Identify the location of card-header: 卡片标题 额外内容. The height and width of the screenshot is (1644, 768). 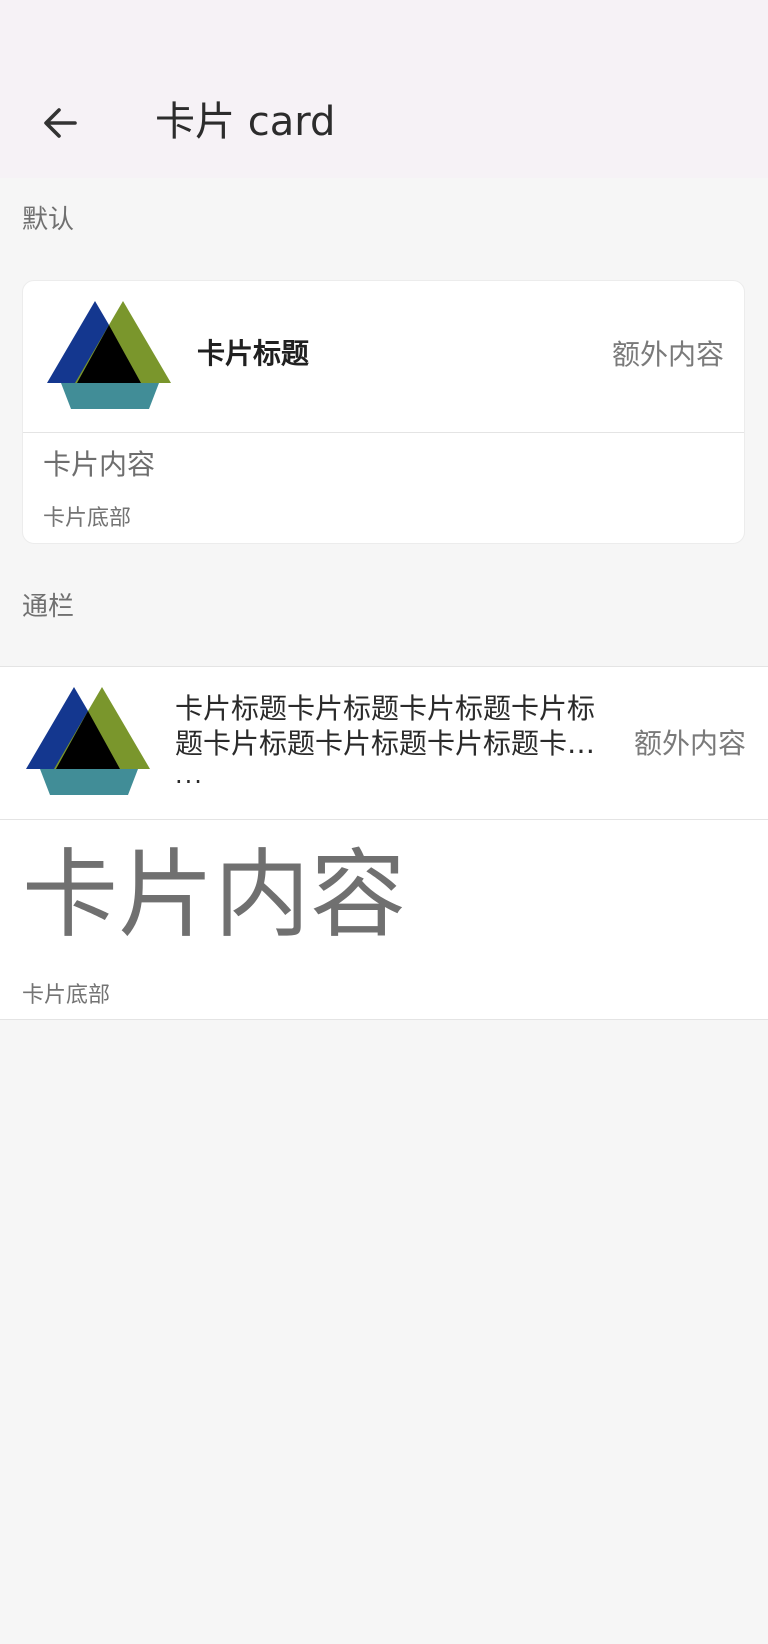
(383, 357).